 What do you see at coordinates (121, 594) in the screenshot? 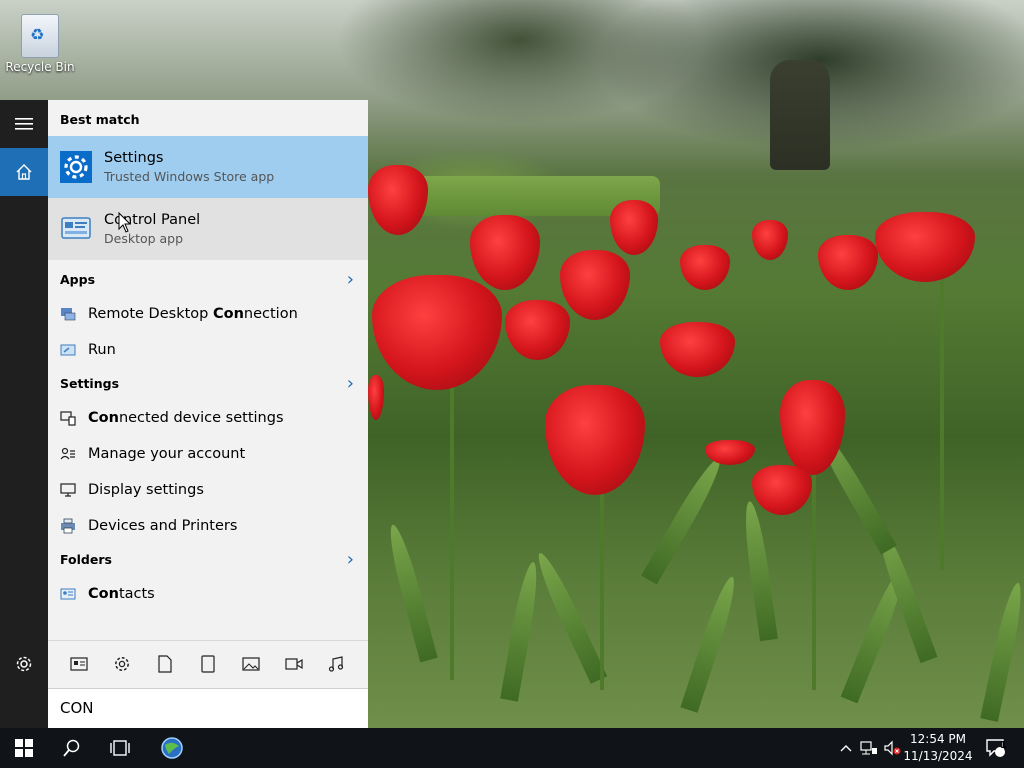
I see `result-label: Contacts` at bounding box center [121, 594].